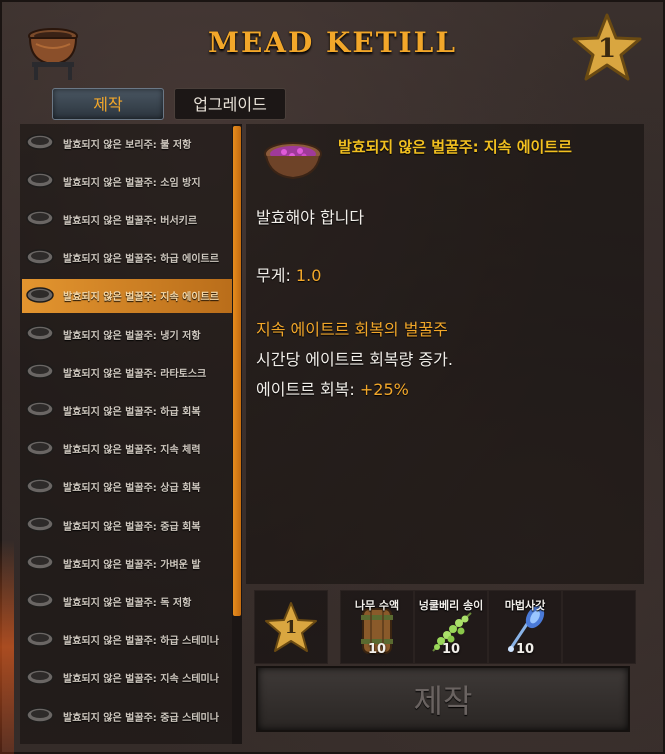  I want to click on recipe-list-item-label: 발효되지 않은 벌꿀주: 버서키르, so click(130, 221).